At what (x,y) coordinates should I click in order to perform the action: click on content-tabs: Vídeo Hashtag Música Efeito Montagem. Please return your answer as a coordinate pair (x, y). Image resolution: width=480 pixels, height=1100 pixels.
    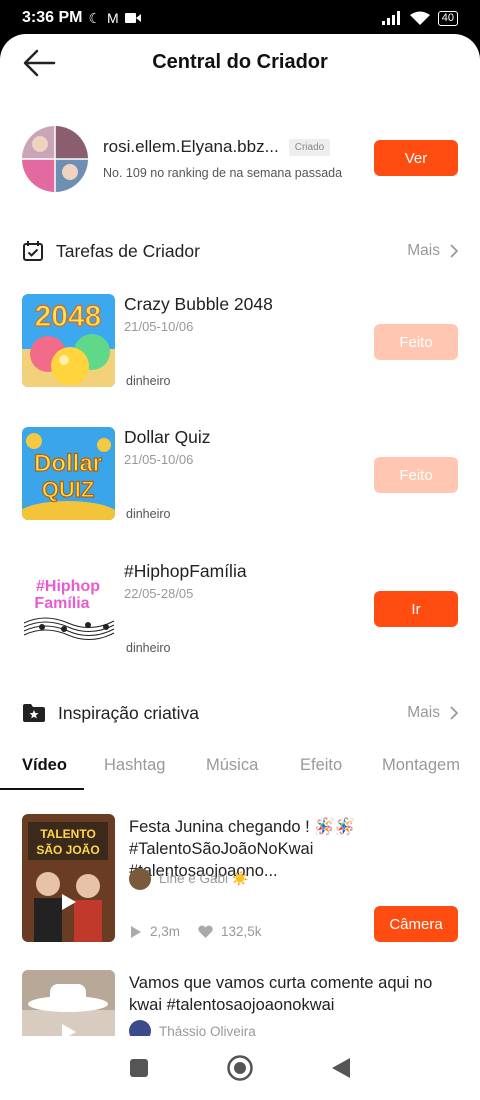
    Looking at the image, I should click on (240, 770).